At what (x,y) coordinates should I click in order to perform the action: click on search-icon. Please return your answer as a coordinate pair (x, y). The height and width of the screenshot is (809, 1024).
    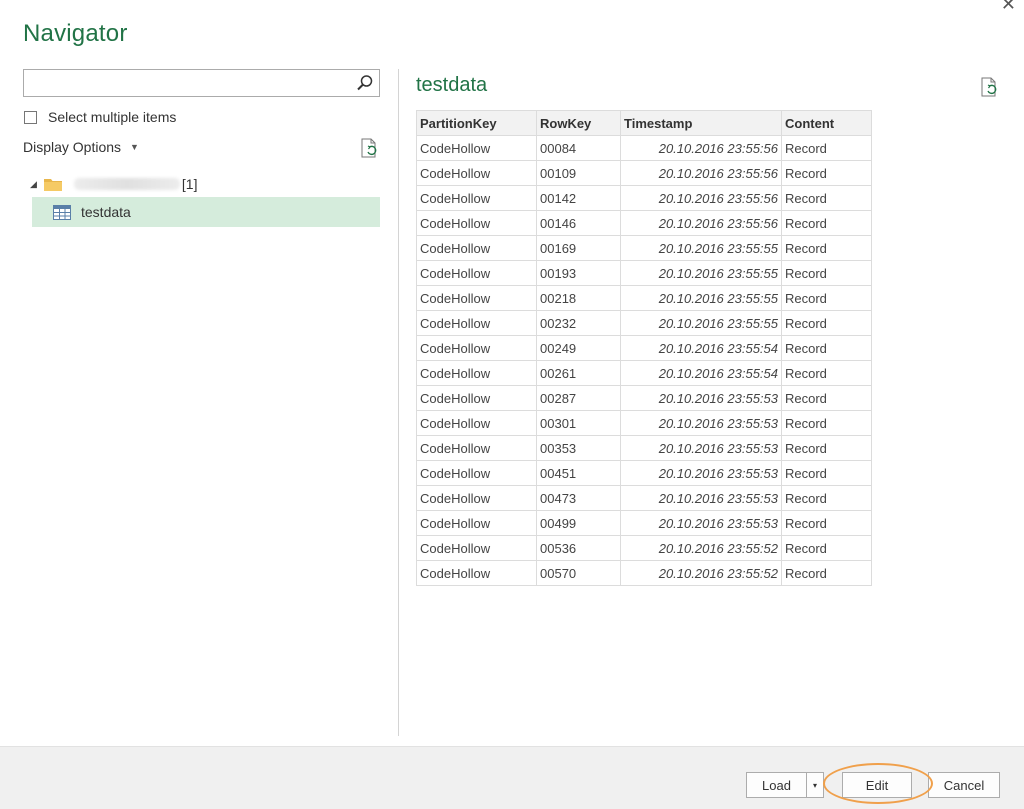
    Looking at the image, I should click on (365, 83).